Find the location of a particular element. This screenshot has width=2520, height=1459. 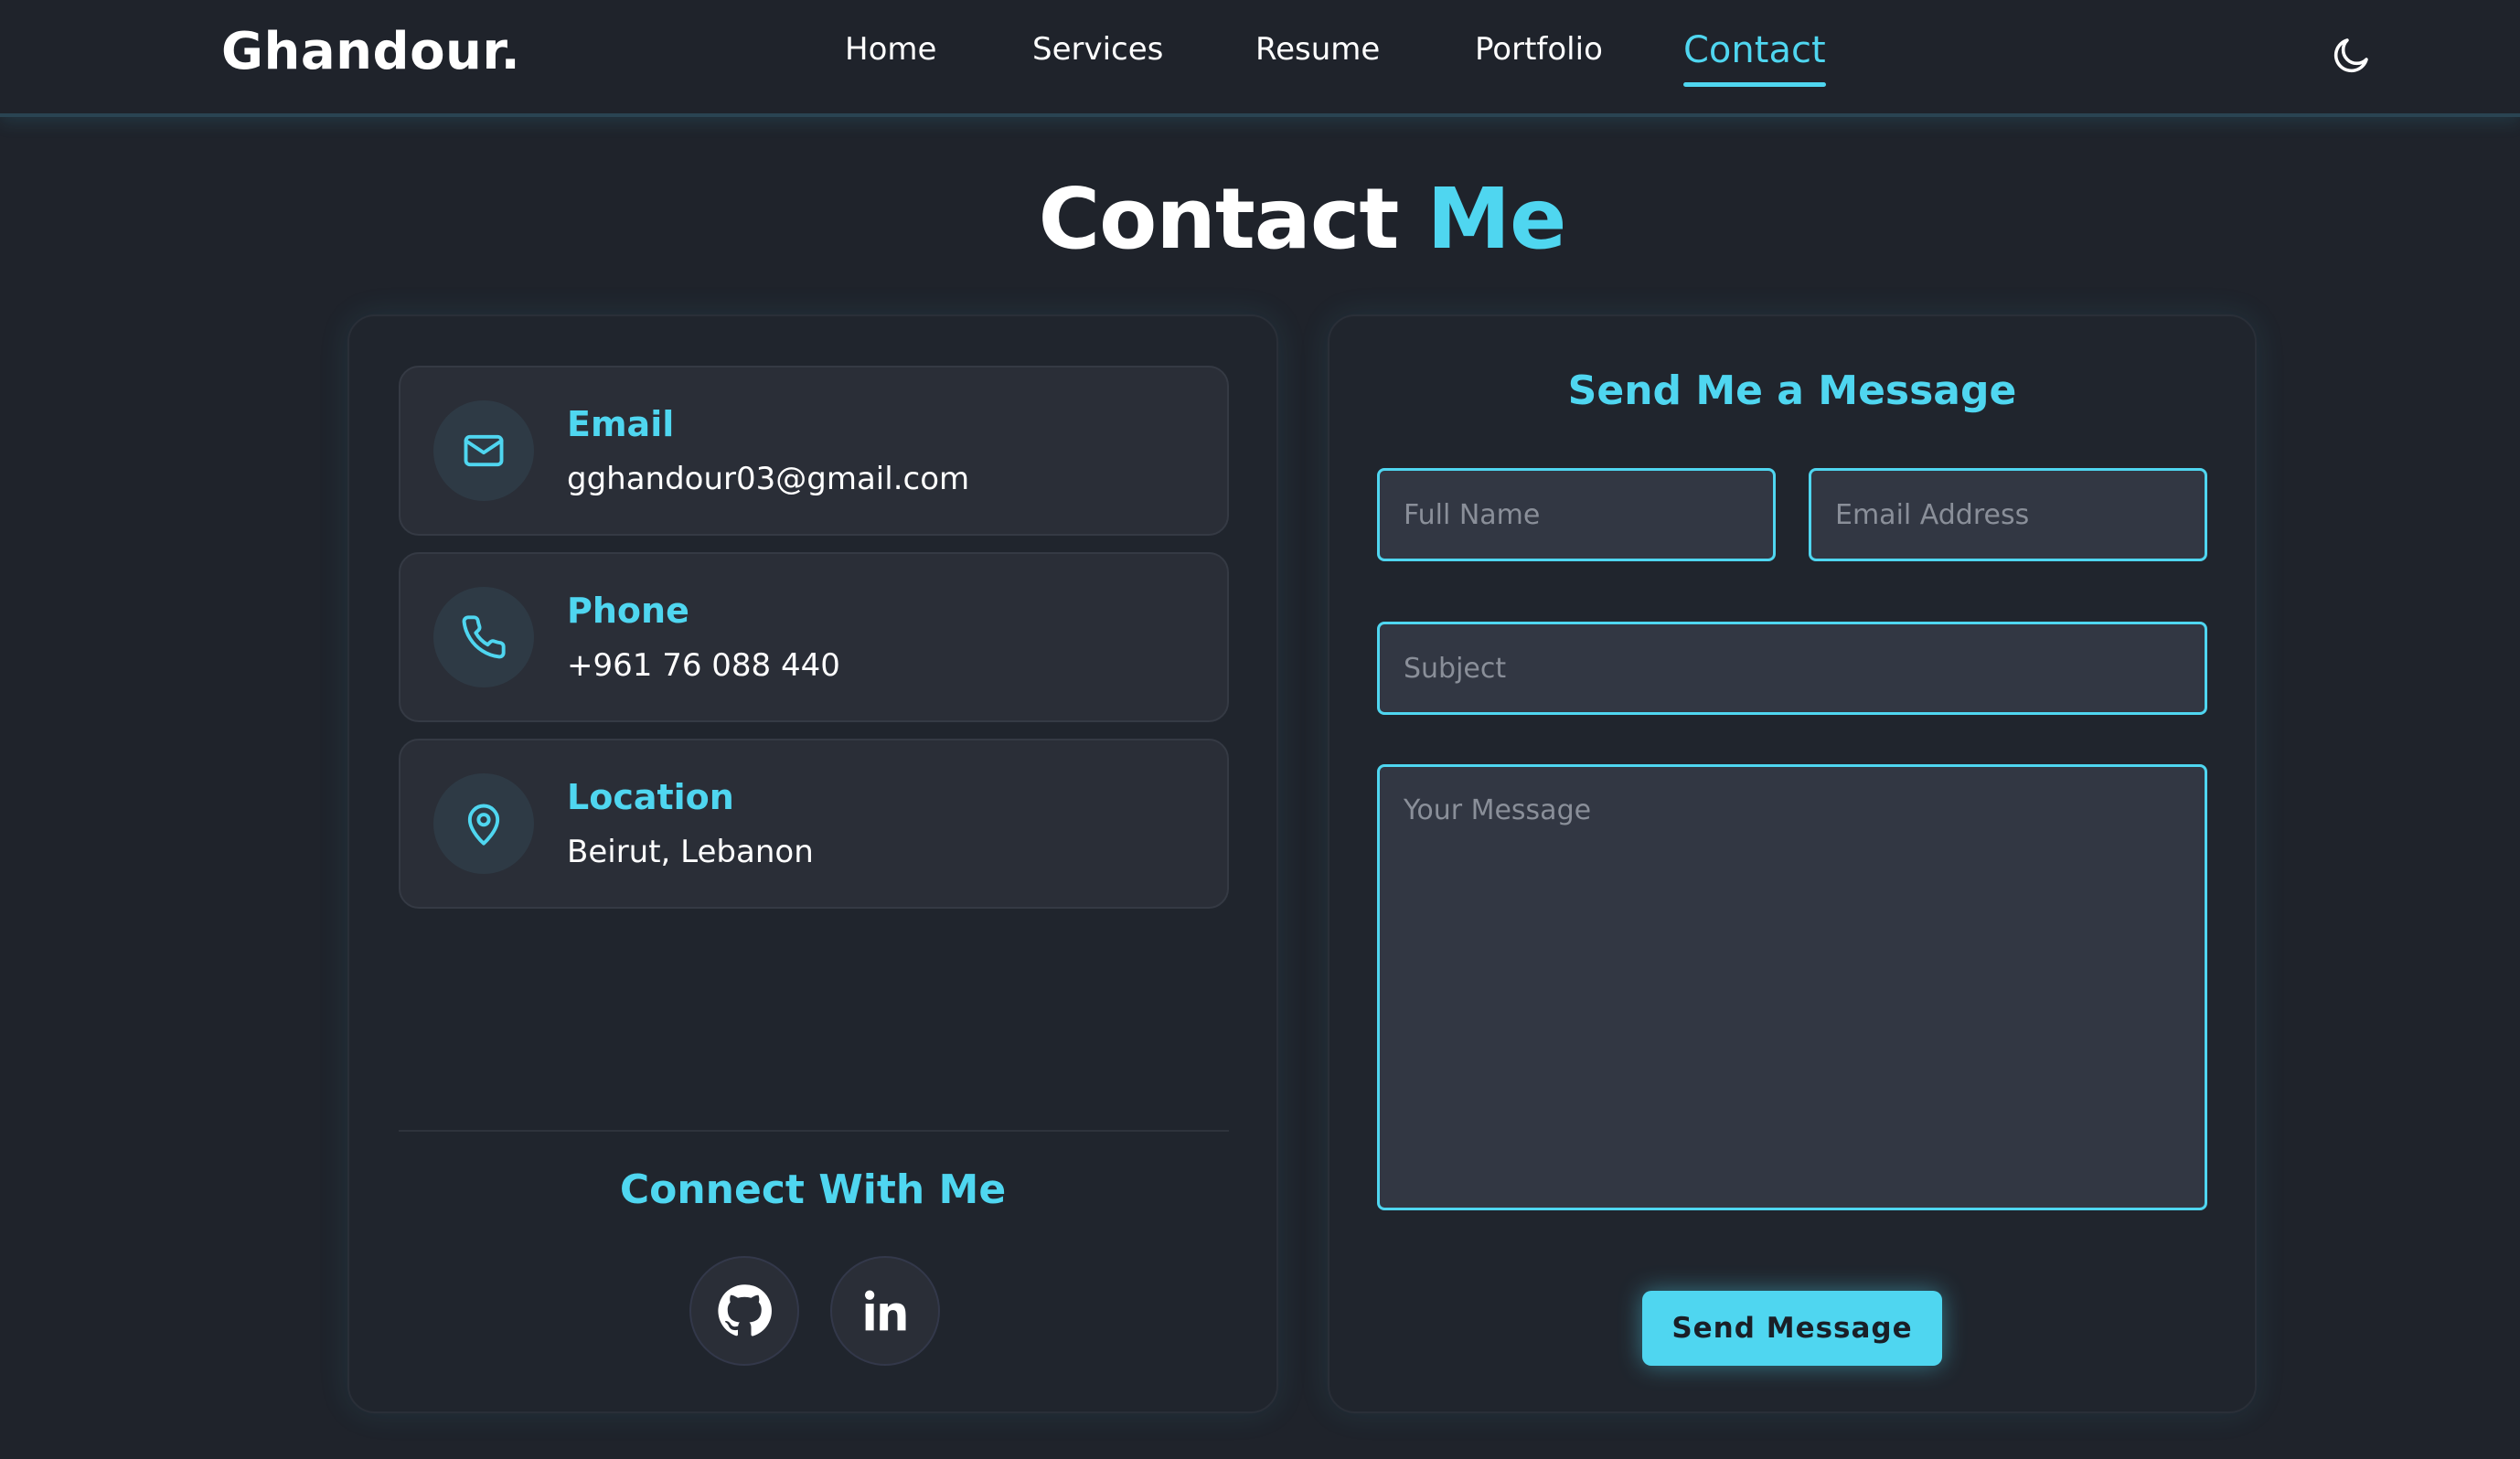

nav-link-contact: Contact is located at coordinates (1754, 58).